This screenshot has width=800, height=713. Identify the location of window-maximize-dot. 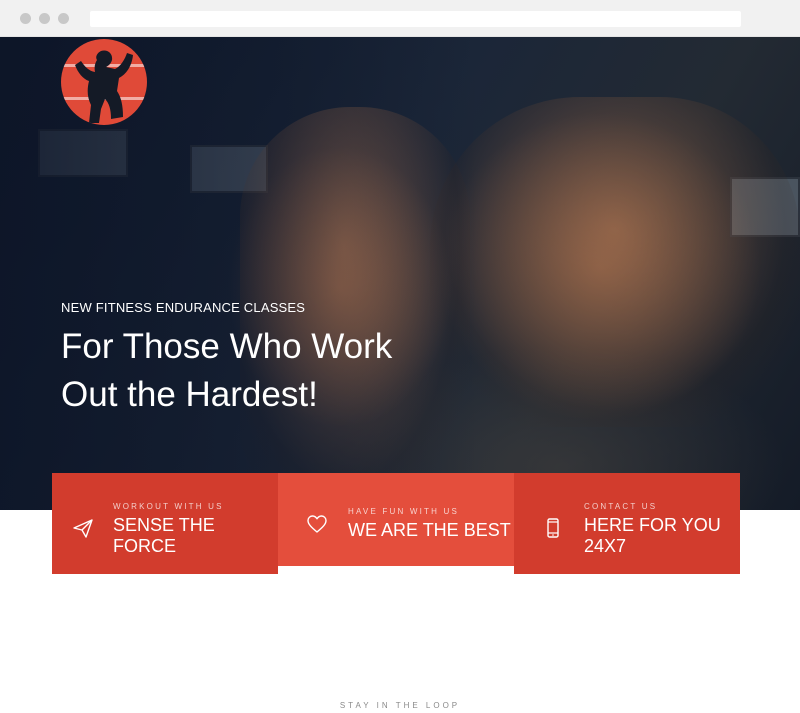
(63, 18).